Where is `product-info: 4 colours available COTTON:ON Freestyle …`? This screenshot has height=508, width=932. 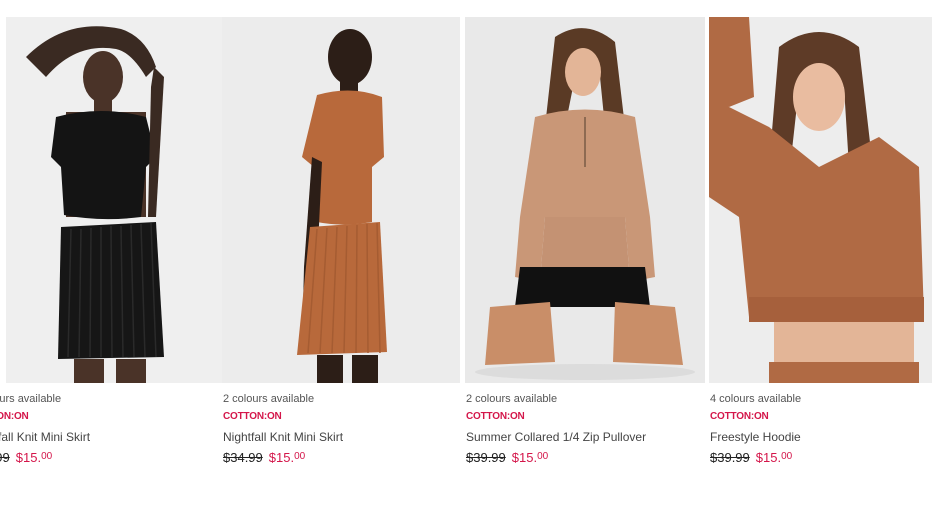
product-info: 4 colours available COTTON:ON Freestyle … is located at coordinates (820, 430).